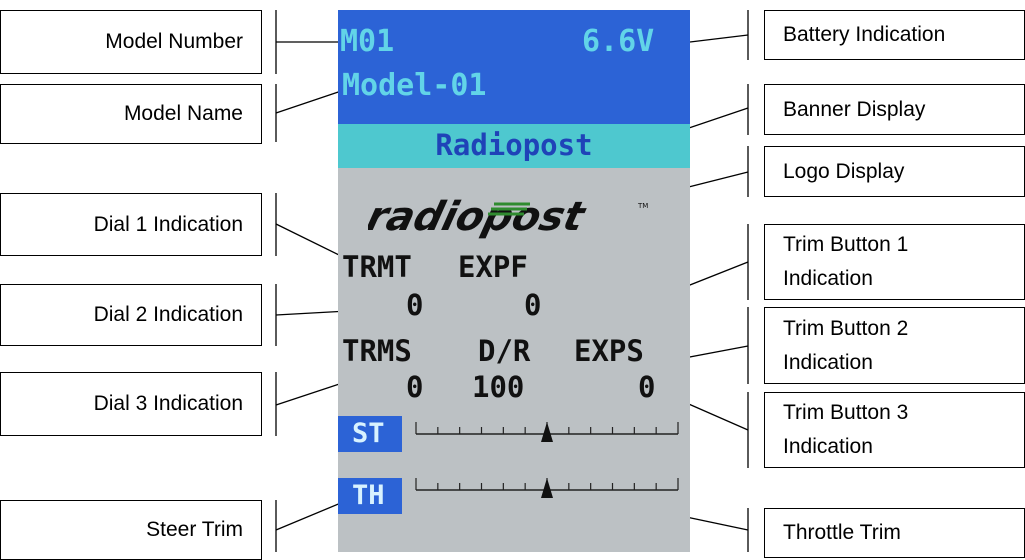  What do you see at coordinates (493, 267) in the screenshot?
I see `label-expf: EXPF` at bounding box center [493, 267].